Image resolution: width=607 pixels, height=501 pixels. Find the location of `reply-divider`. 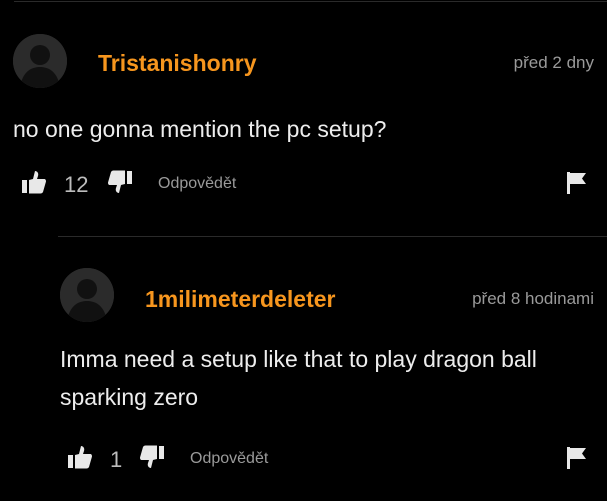

reply-divider is located at coordinates (332, 236).